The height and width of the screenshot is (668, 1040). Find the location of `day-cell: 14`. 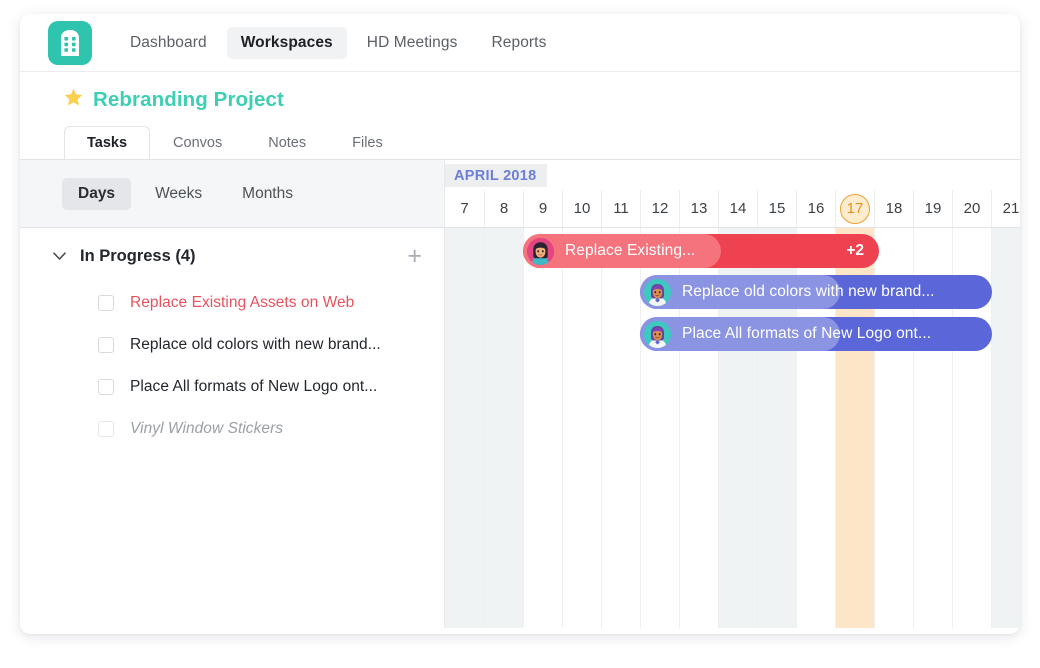

day-cell: 14 is located at coordinates (737, 208).